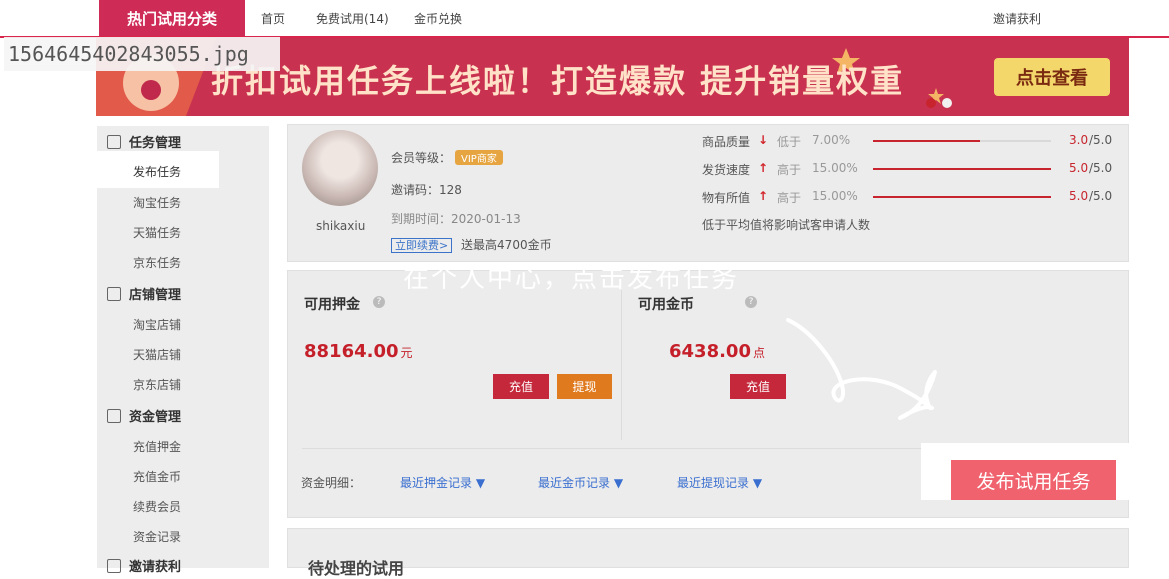  I want to click on banner-view-button: 点击查看, so click(1052, 77).